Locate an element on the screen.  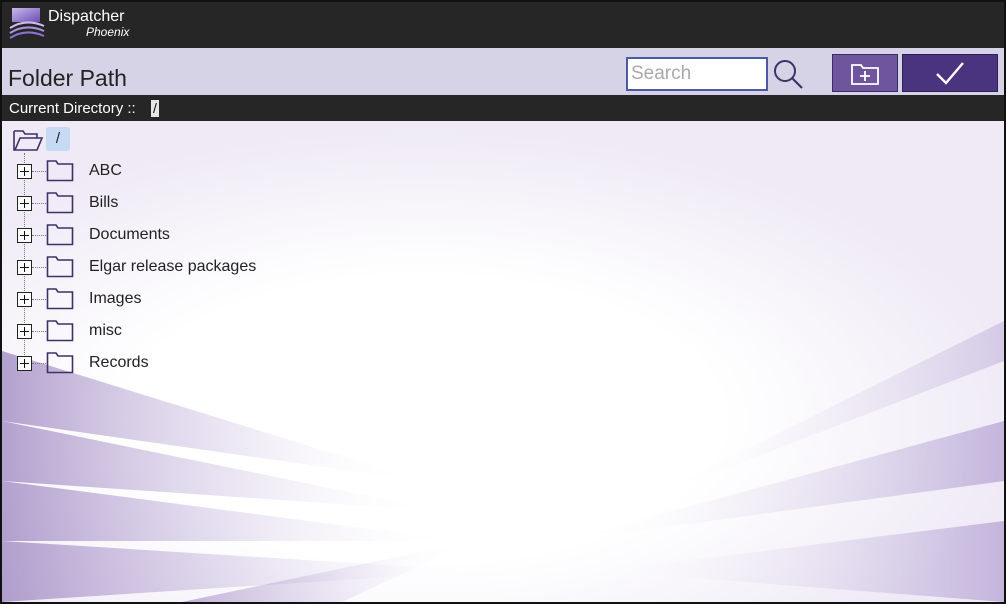
page-title: Folder Path is located at coordinates (67, 78).